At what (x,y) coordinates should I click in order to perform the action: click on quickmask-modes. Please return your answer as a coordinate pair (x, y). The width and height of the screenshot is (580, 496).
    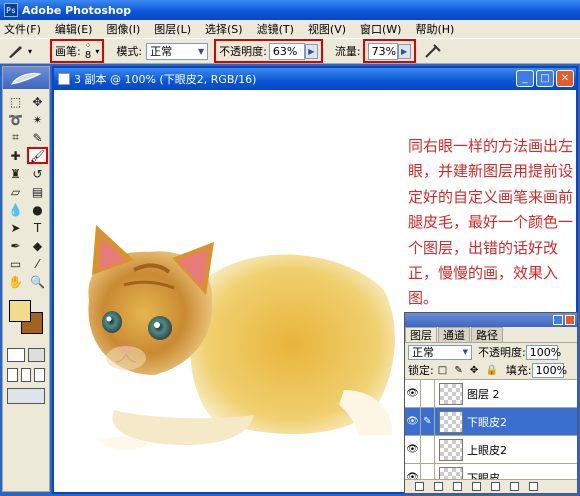
    Looking at the image, I should click on (26, 352).